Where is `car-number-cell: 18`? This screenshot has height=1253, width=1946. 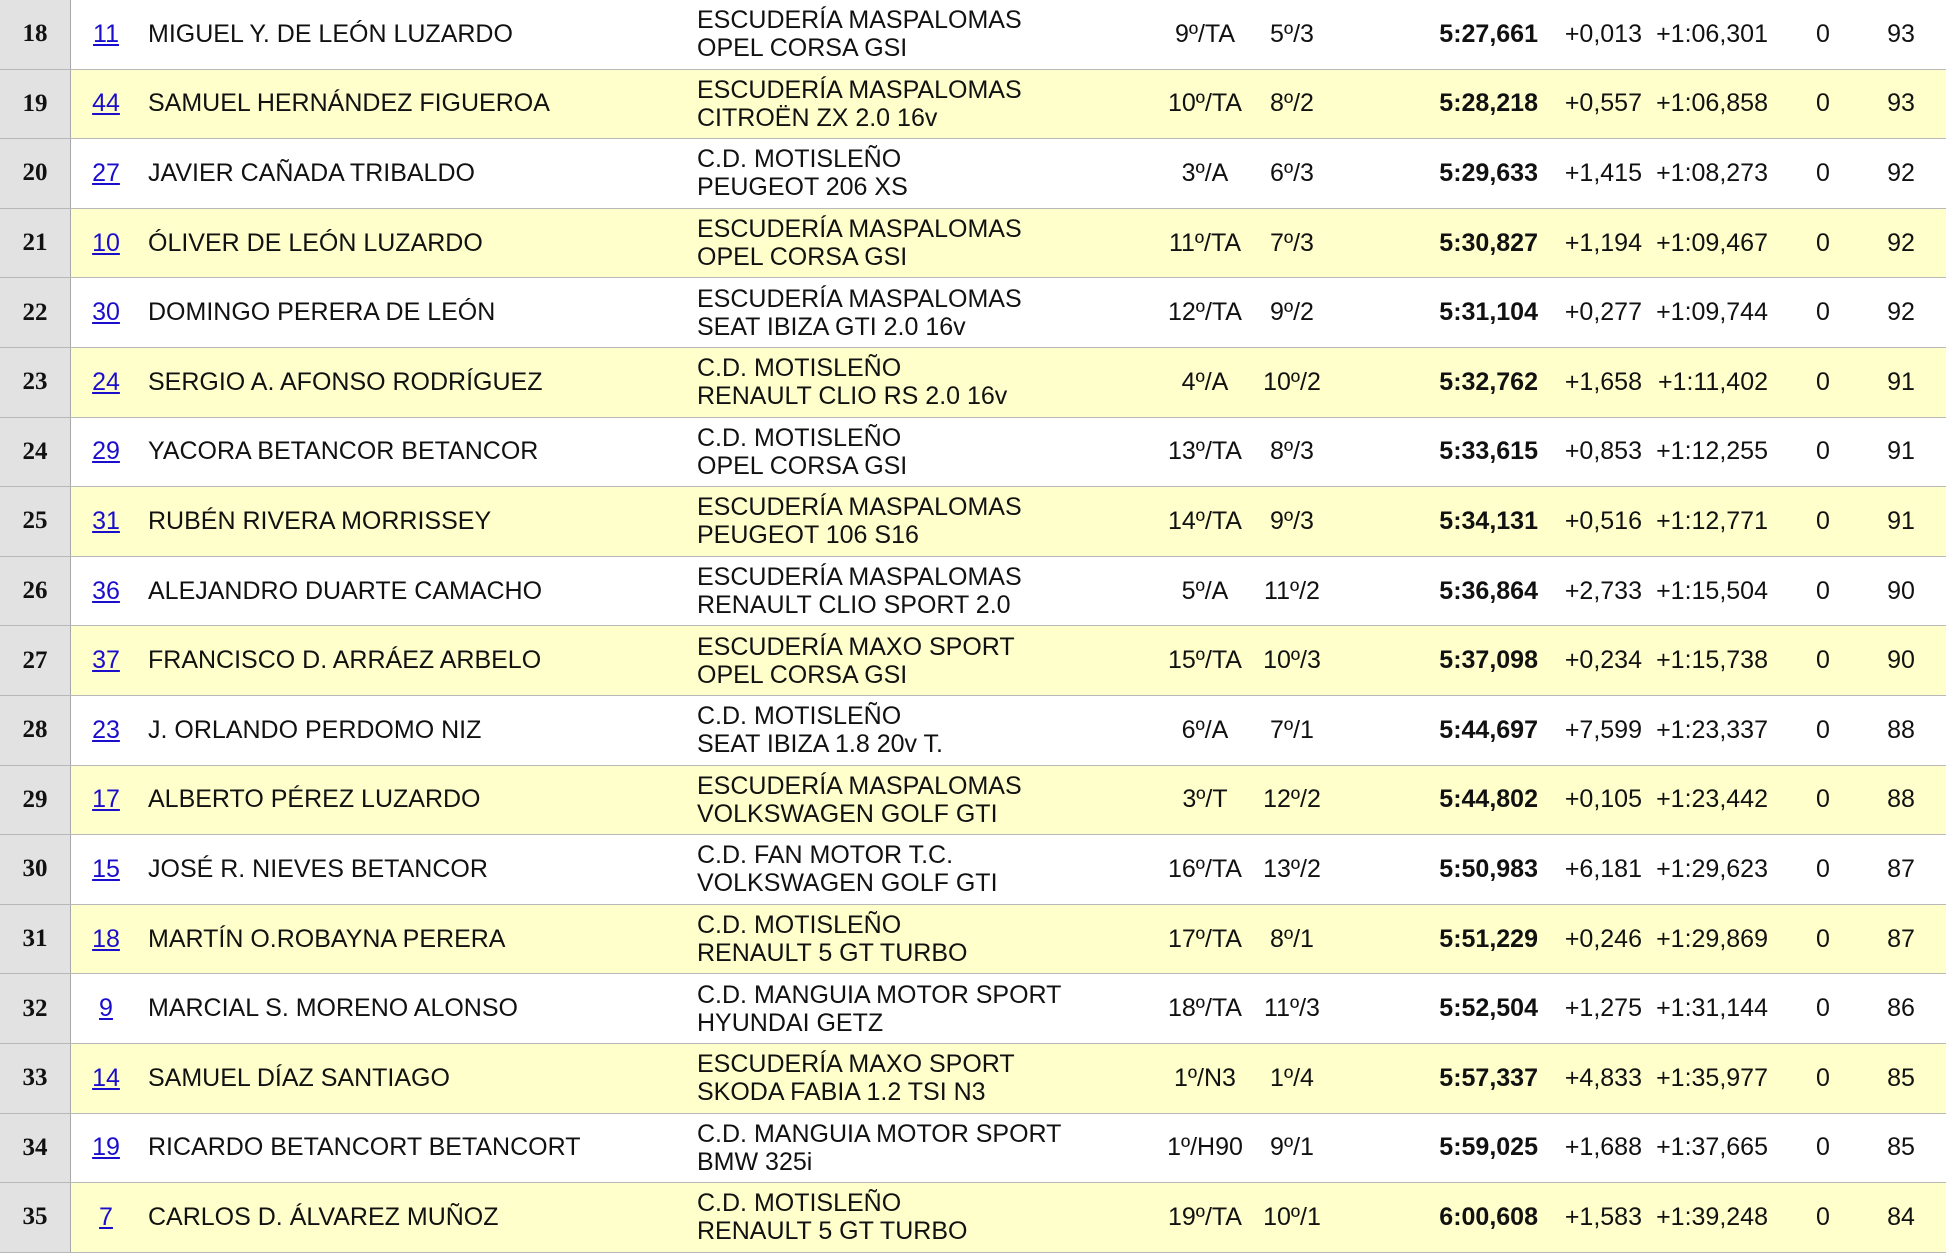
car-number-cell: 18 is located at coordinates (106, 939).